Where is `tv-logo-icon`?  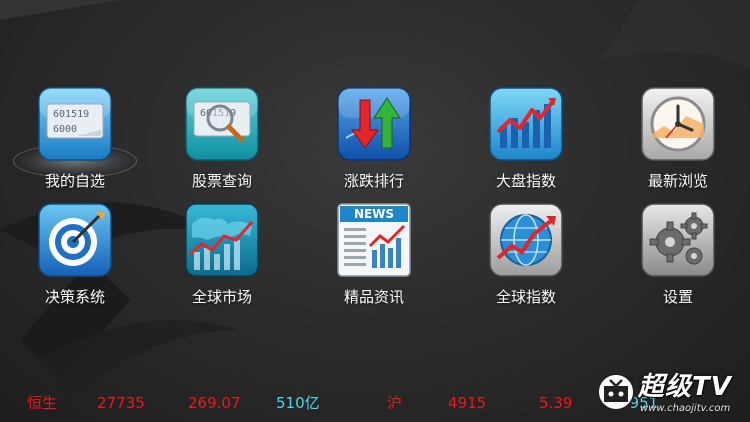 tv-logo-icon is located at coordinates (616, 392).